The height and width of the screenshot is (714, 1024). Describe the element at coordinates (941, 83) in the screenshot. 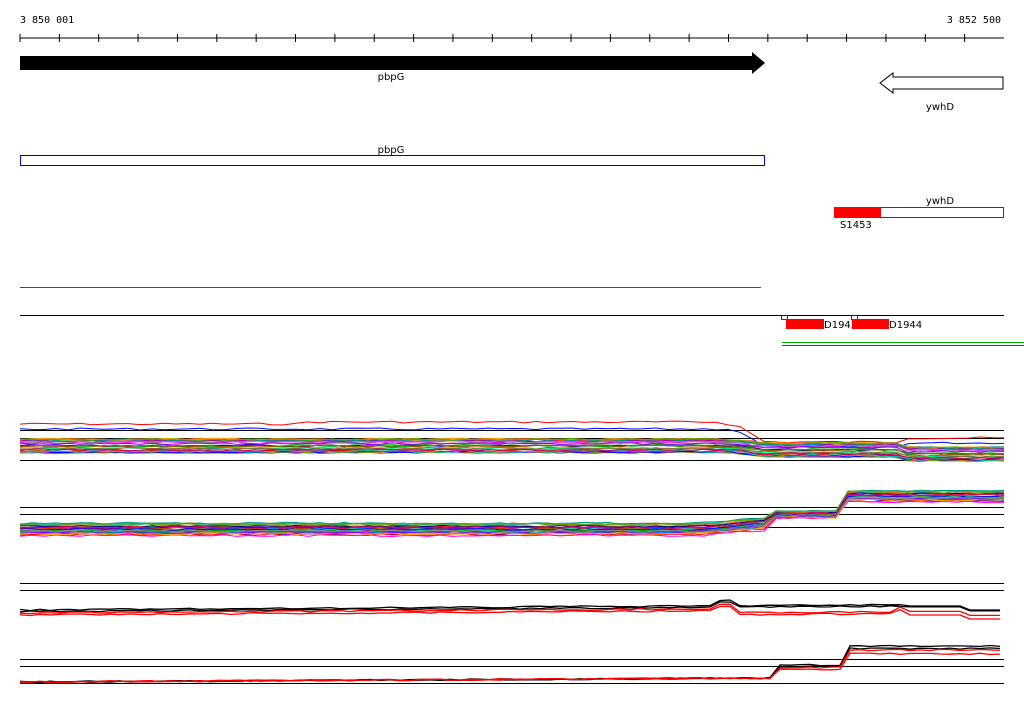

I see `gene-arrow-ywhD` at that location.